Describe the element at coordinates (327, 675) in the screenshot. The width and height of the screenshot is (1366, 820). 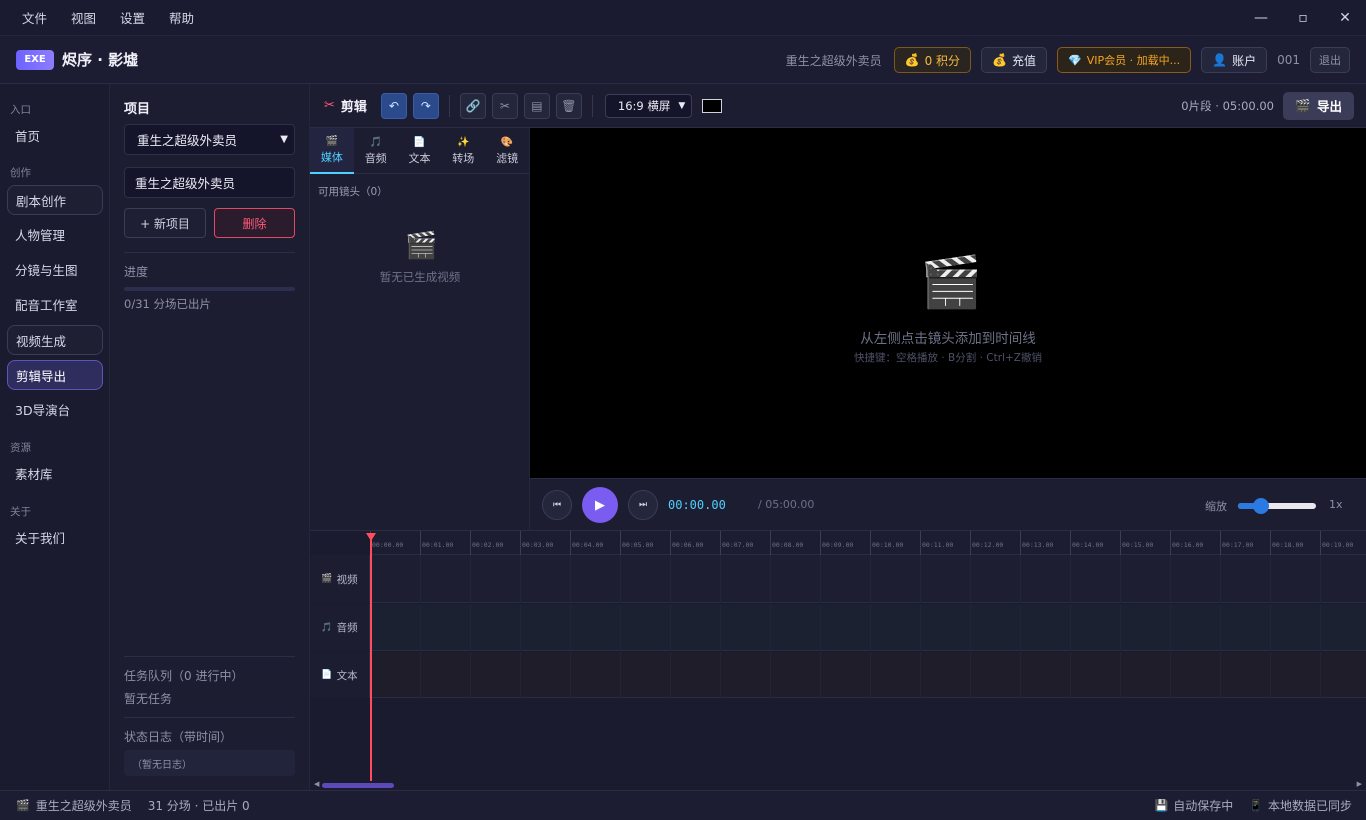
I see `document-icon: 📄` at that location.